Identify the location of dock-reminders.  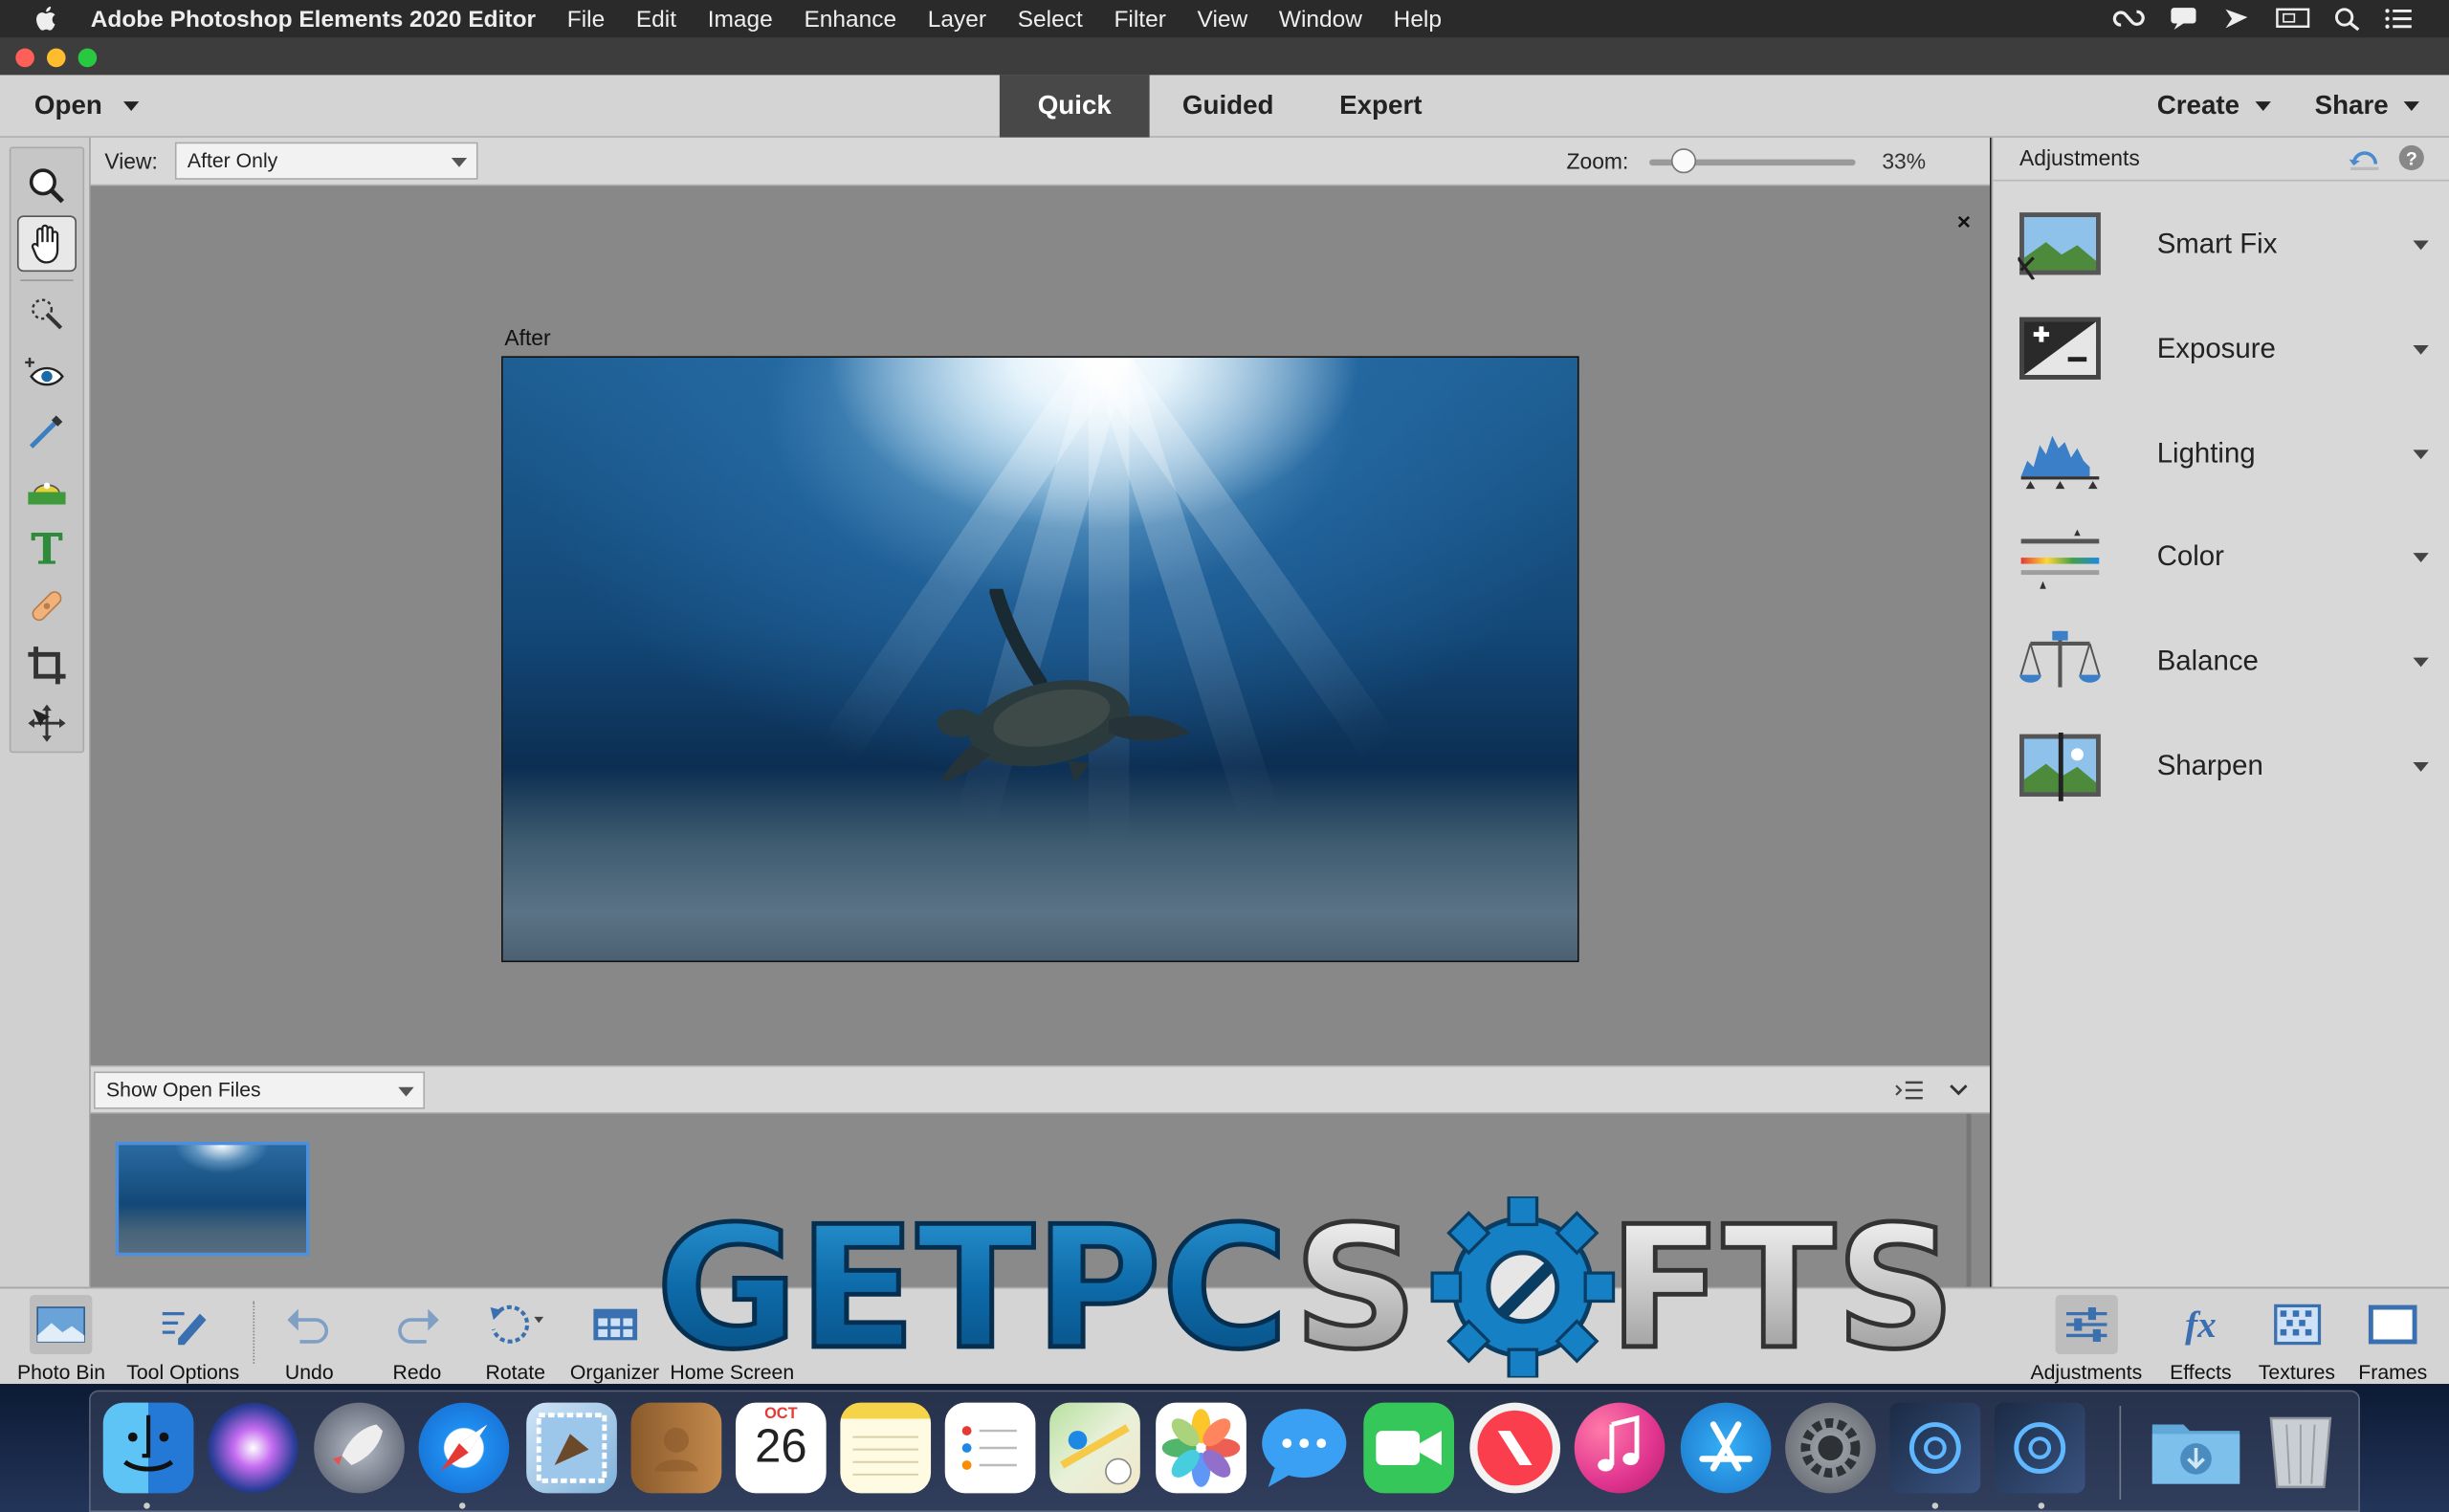
(990, 1448).